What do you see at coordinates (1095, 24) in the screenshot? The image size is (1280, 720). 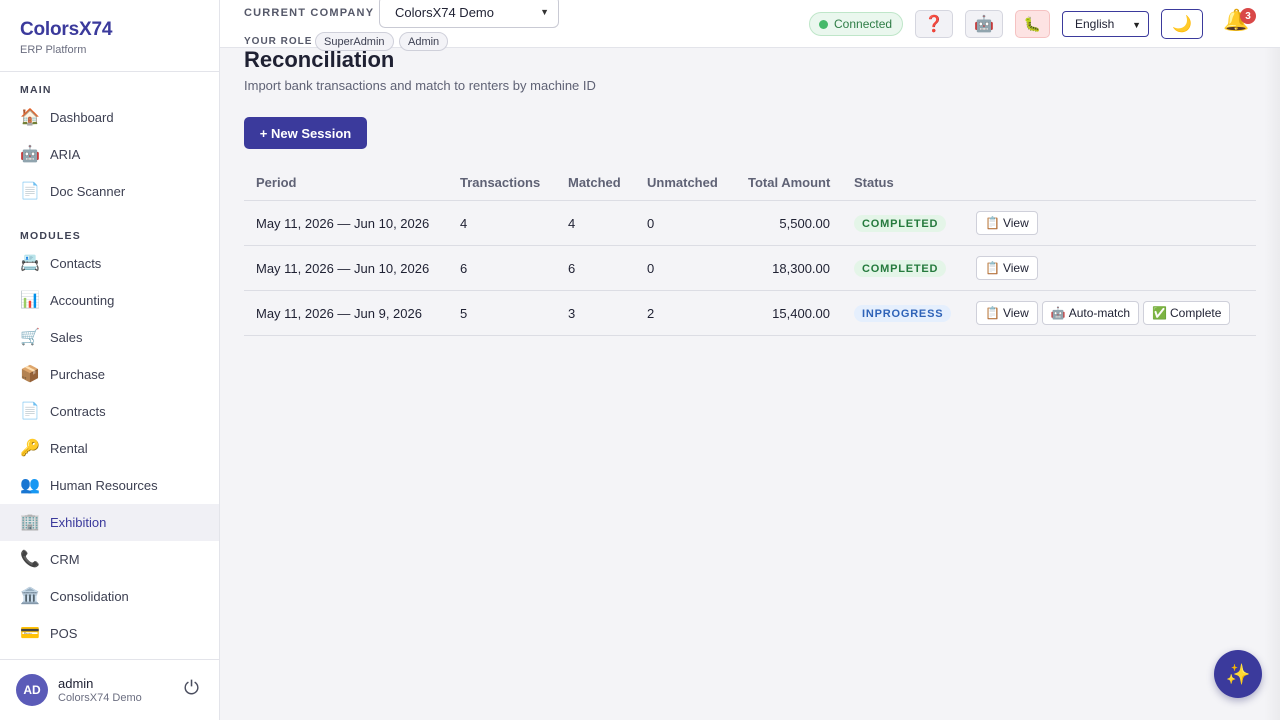 I see `language-select-value: English` at bounding box center [1095, 24].